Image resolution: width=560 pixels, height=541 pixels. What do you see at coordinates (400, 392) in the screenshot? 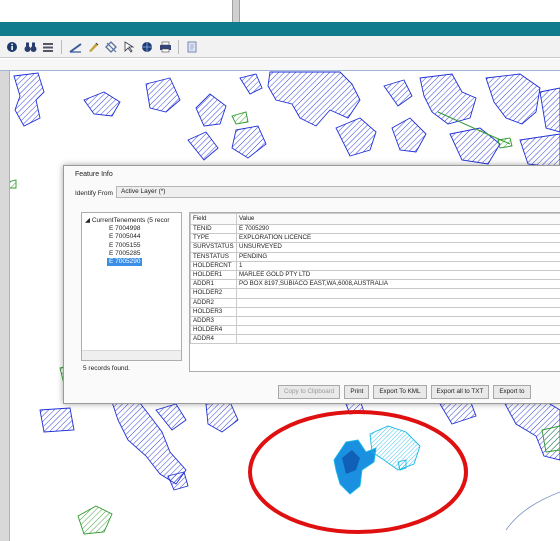
I see `export-kml-button: Export To KML` at bounding box center [400, 392].